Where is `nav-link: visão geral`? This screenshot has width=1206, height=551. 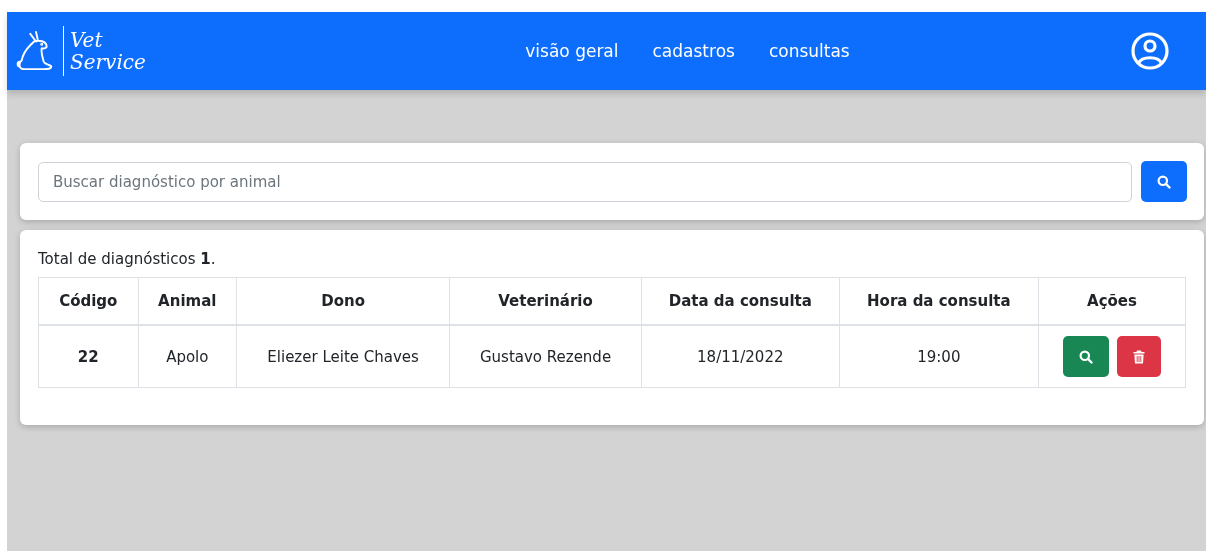 nav-link: visão geral is located at coordinates (572, 51).